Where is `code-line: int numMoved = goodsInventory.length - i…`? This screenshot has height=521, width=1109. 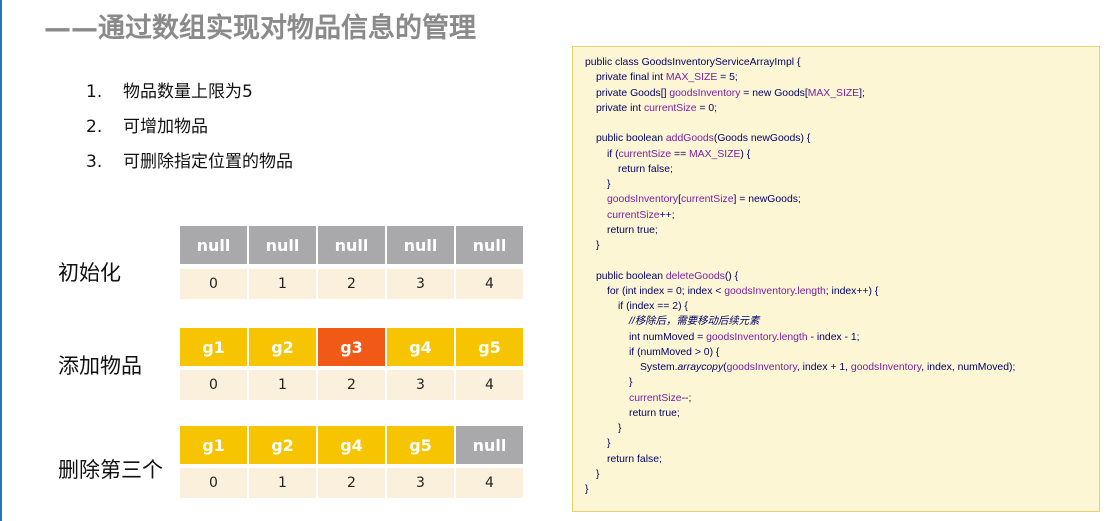
code-line: int numMoved = goodsInventory.length - i… is located at coordinates (842, 337).